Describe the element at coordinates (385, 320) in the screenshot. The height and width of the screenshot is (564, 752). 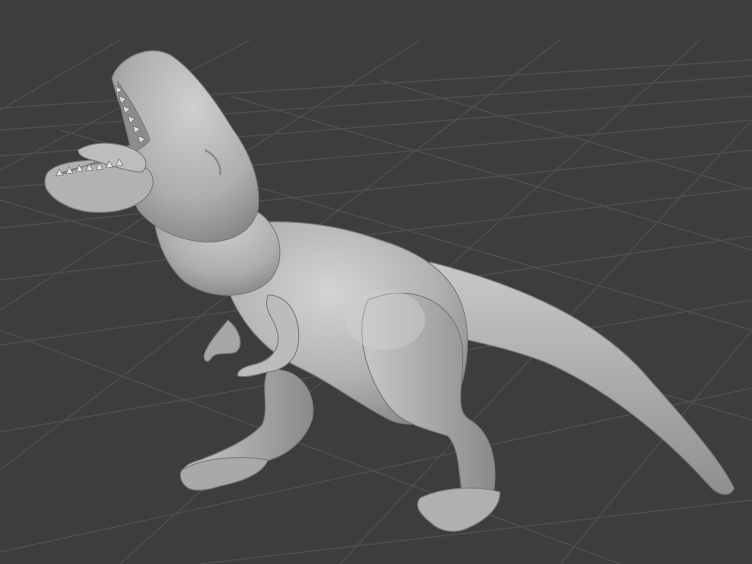
I see `model-belly-highlight` at that location.